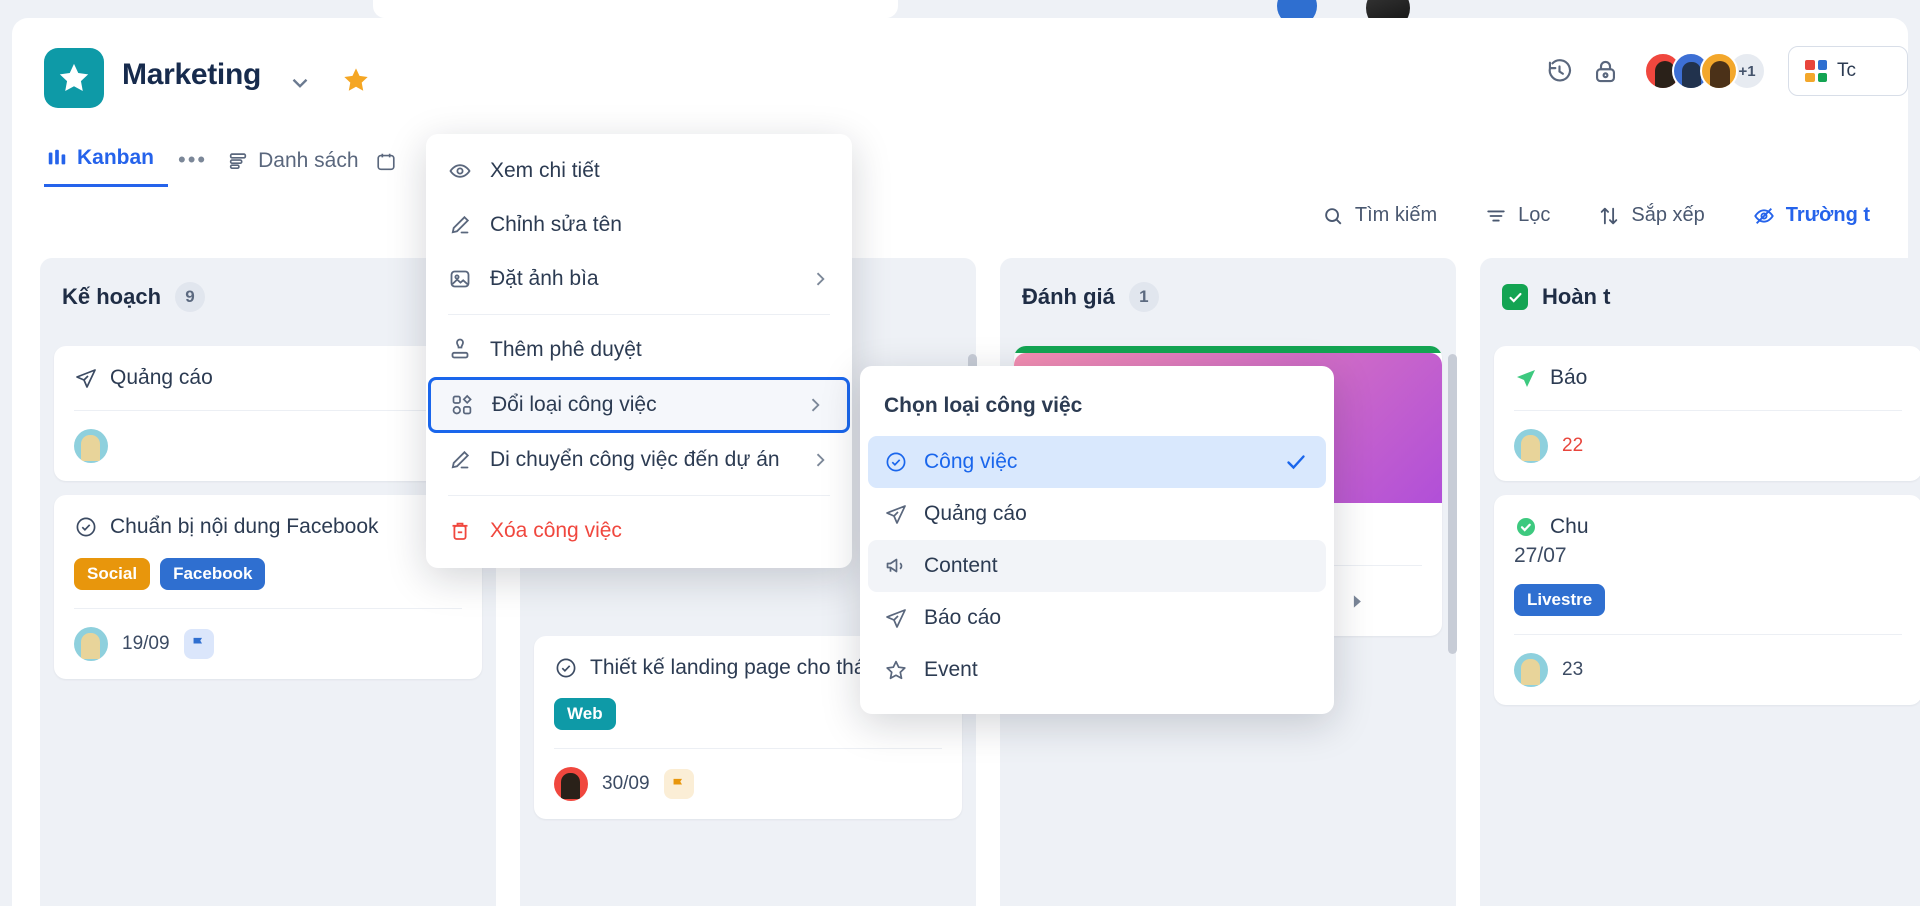 Image resolution: width=1920 pixels, height=906 pixels. I want to click on kanban-icon, so click(57, 157).